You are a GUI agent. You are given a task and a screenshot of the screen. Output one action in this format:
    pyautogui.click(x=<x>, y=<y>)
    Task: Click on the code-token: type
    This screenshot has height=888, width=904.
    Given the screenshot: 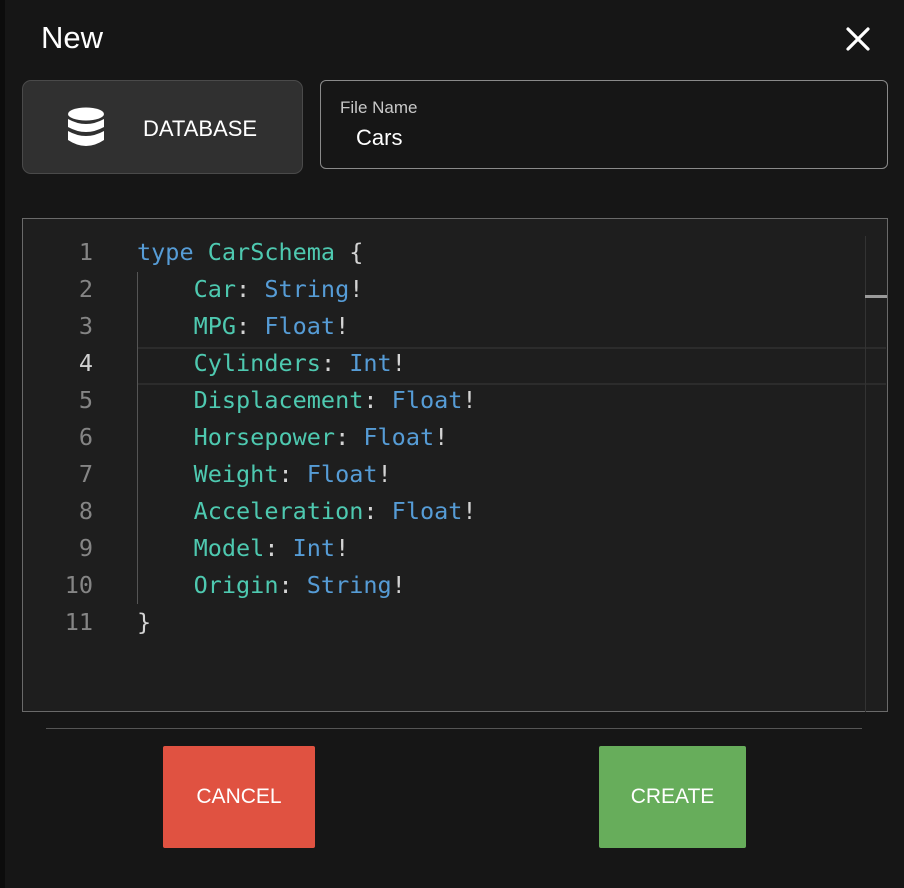 What is the action you would take?
    pyautogui.click(x=172, y=252)
    